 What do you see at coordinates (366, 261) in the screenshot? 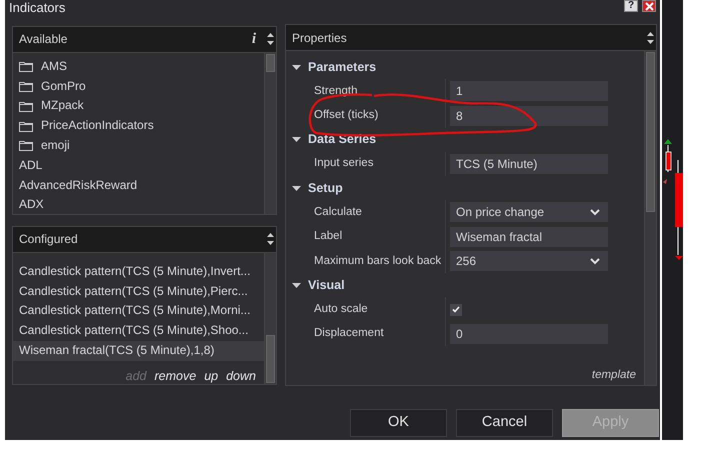
I see `property-label: Maximum bars look back` at bounding box center [366, 261].